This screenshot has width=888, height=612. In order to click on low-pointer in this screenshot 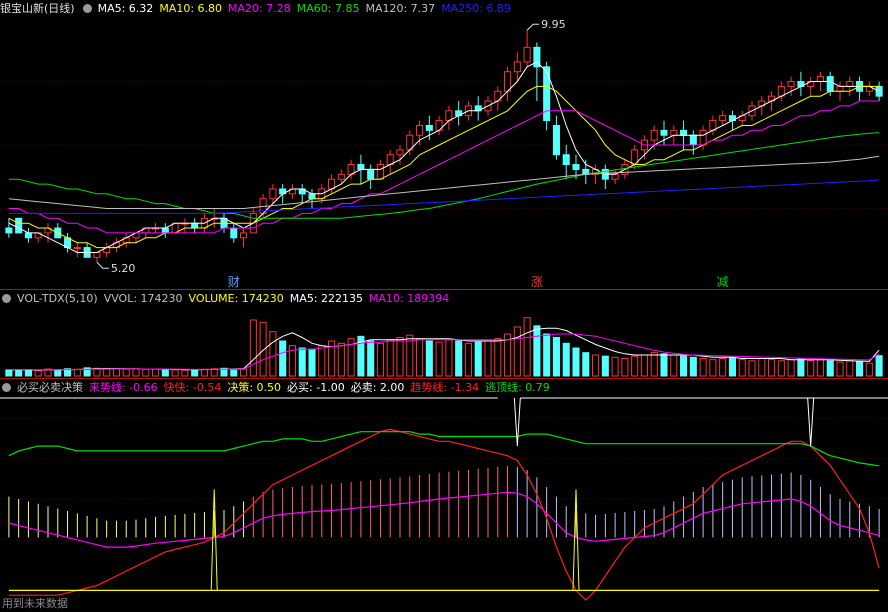, I will do `click(102, 265)`.